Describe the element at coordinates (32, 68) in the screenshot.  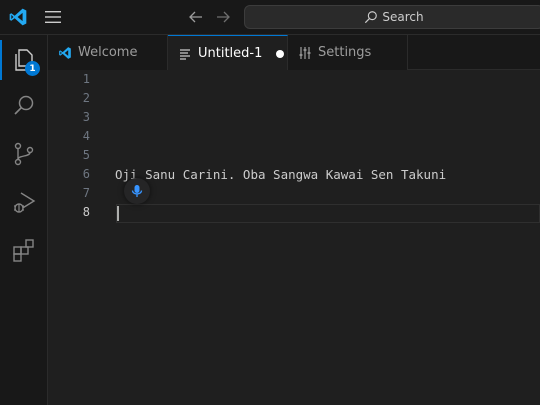
I see `explorer-badge: 1` at that location.